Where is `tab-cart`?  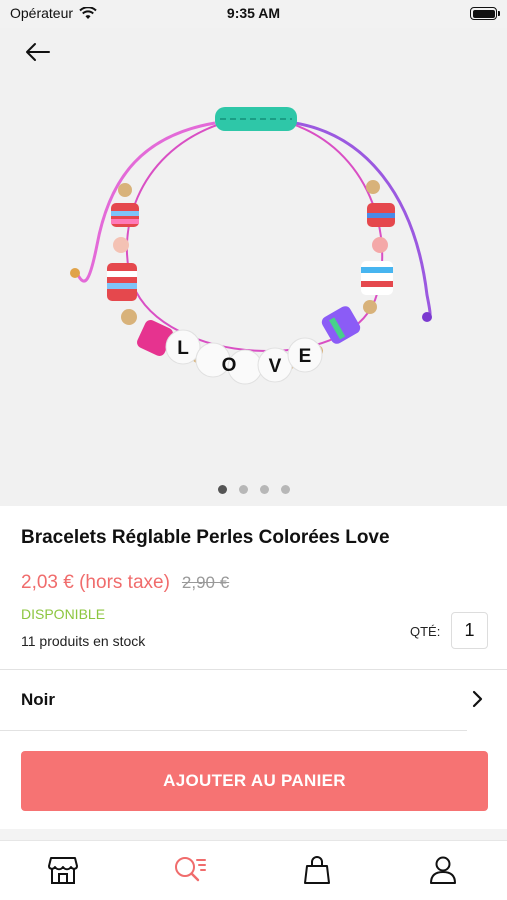 tab-cart is located at coordinates (317, 870).